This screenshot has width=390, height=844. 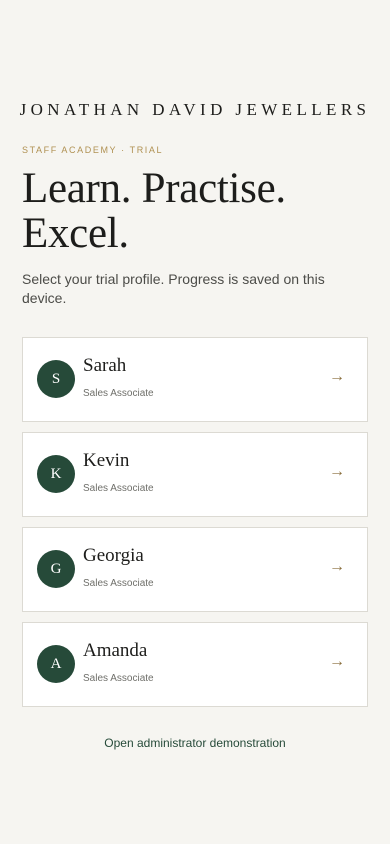 I want to click on headline-line-2: Excel., so click(x=75, y=233).